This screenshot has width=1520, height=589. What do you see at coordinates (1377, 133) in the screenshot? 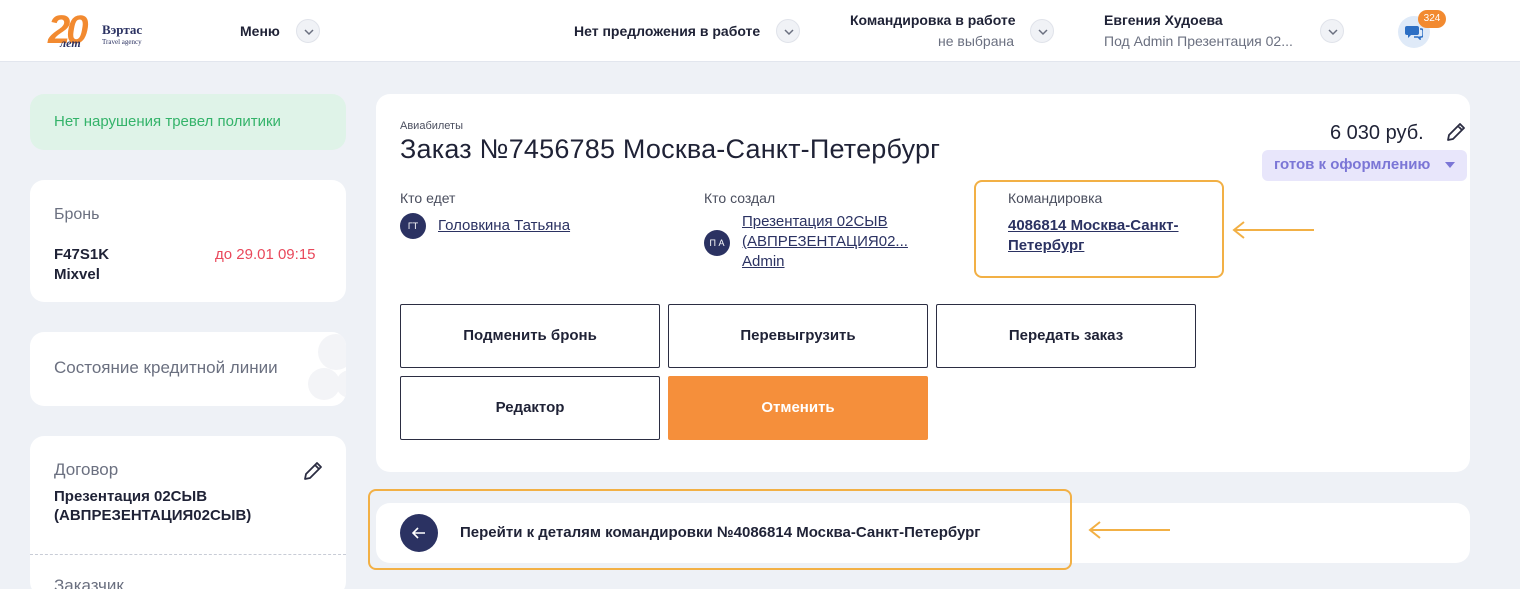
I see `order-price: 6 030 руб.` at bounding box center [1377, 133].